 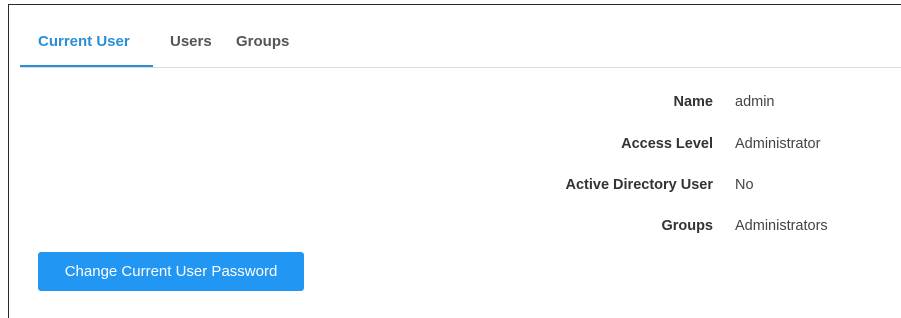 I want to click on access-level-label: Access Level, so click(x=667, y=144).